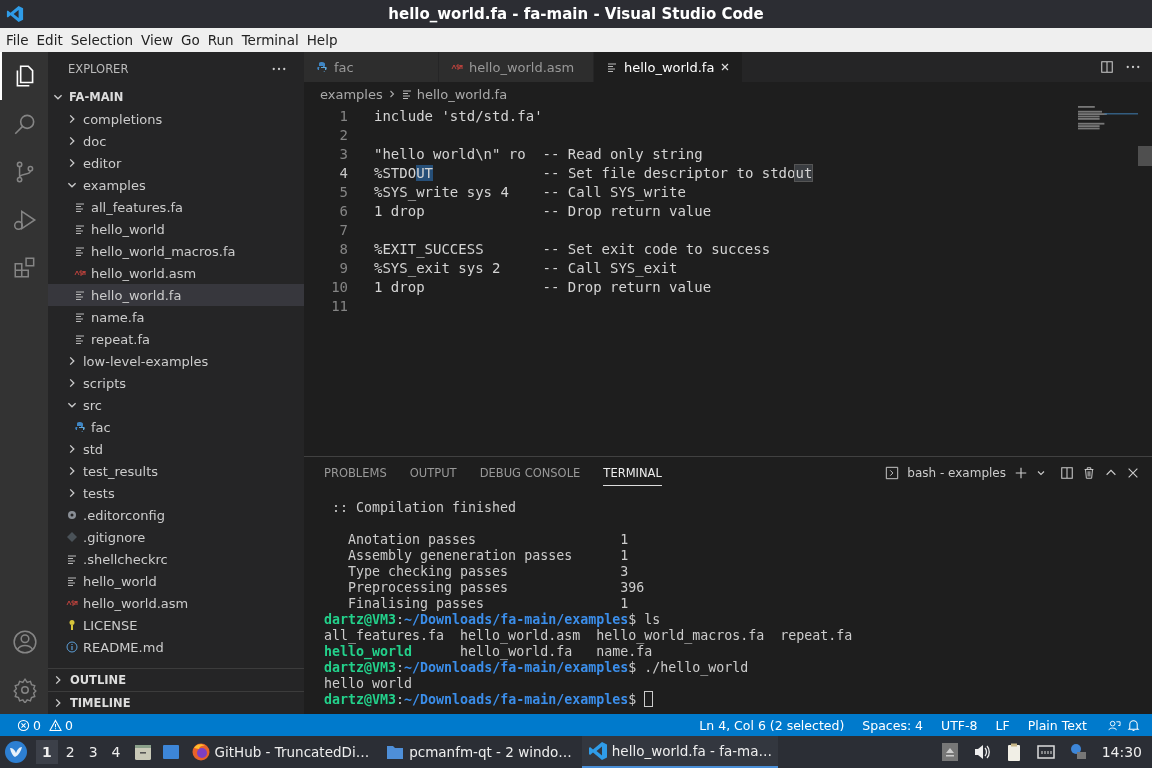 This screenshot has width=1152, height=768. I want to click on tree-item: hello_world.fa, so click(176, 295).